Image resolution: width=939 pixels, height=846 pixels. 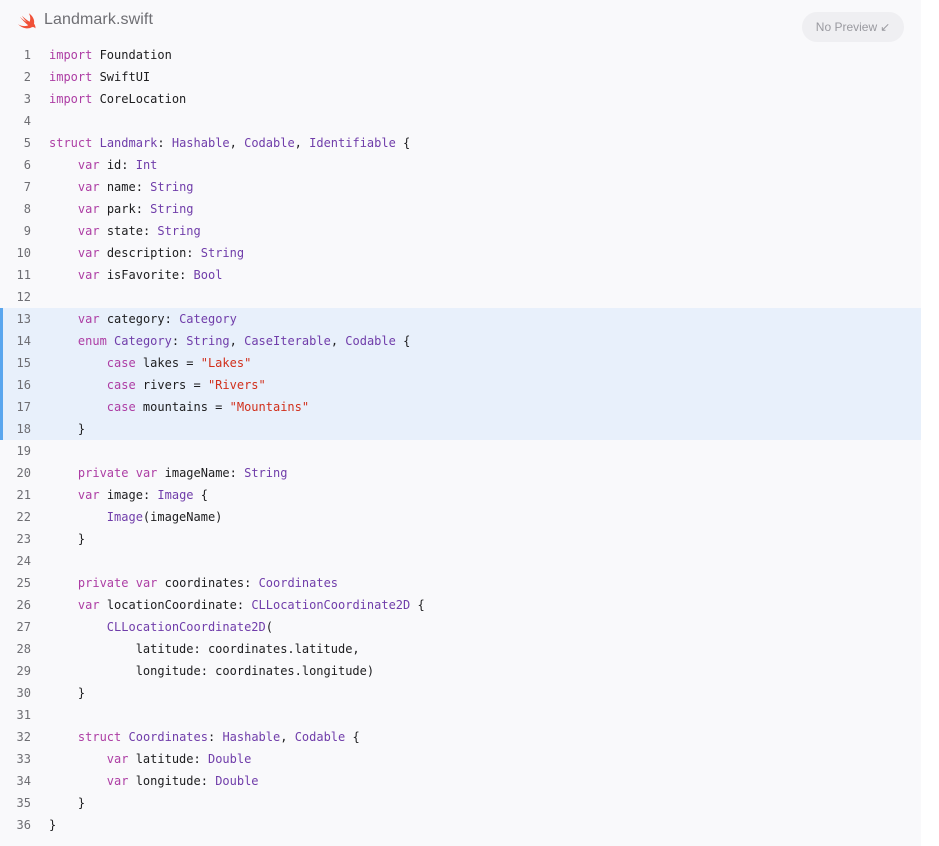 I want to click on line-code: var state: String, so click(x=125, y=231).